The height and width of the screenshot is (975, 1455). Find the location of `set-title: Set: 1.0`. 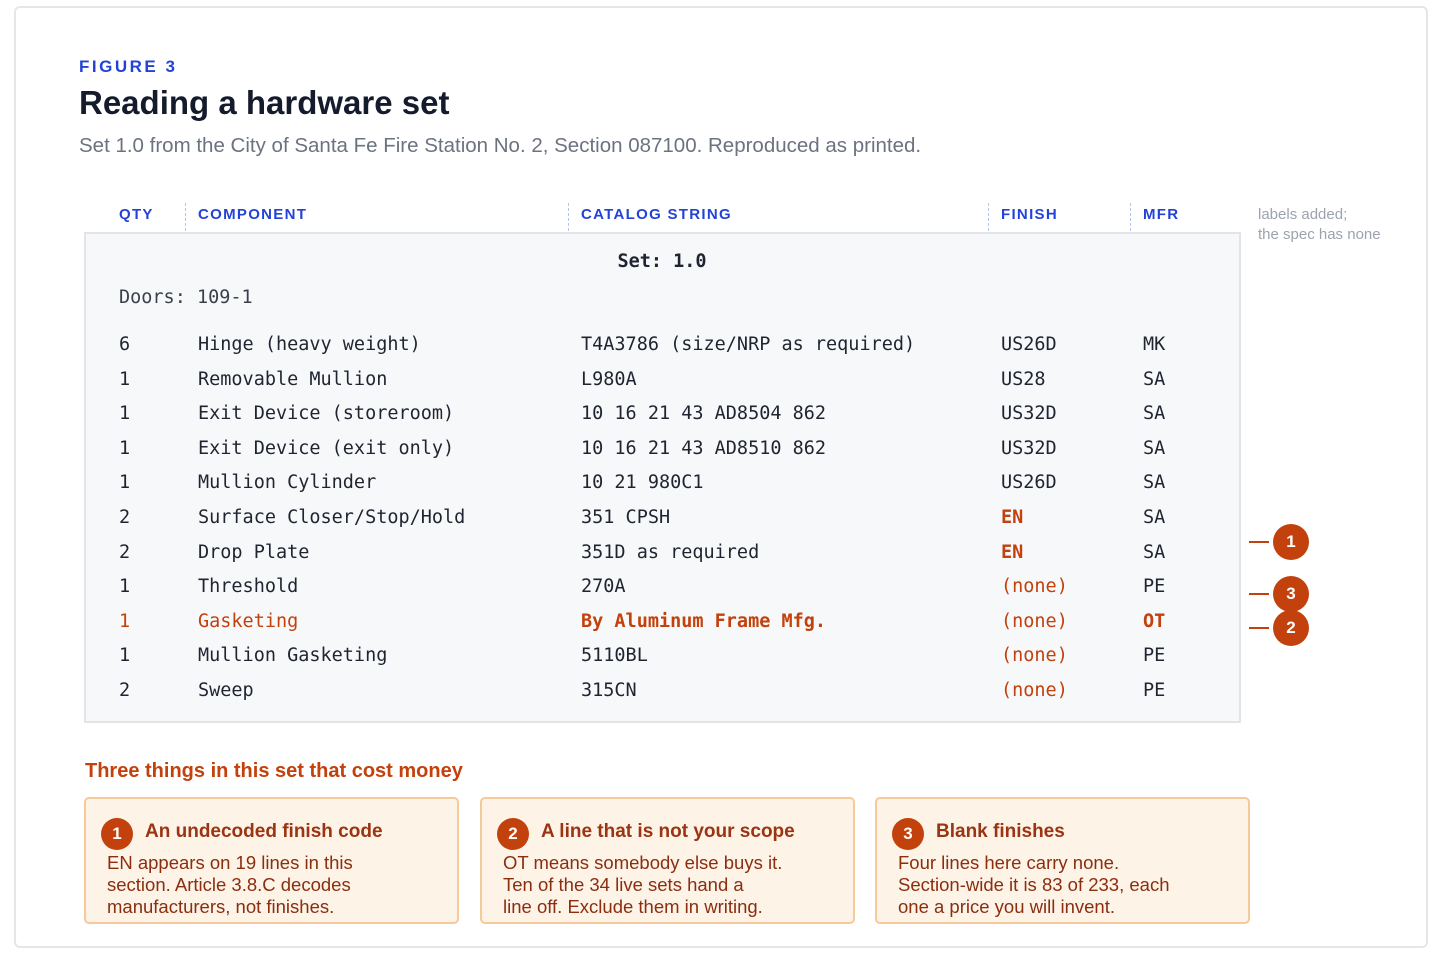

set-title: Set: 1.0 is located at coordinates (662, 261).